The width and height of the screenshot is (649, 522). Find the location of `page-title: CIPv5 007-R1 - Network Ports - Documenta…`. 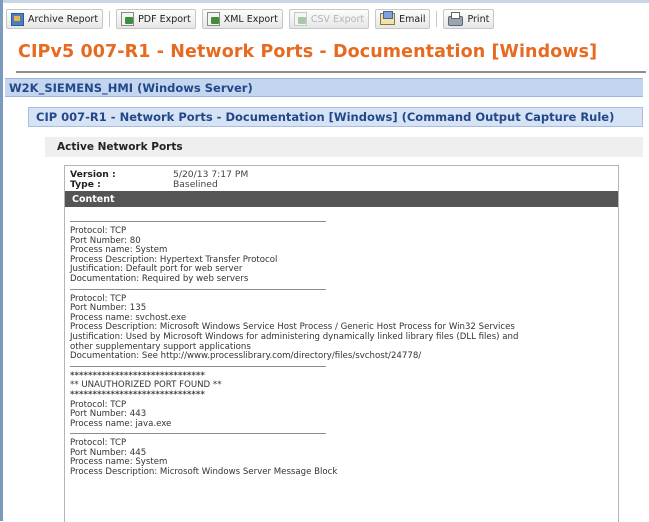

page-title: CIPv5 007-R1 - Network Ports - Documenta… is located at coordinates (308, 52).